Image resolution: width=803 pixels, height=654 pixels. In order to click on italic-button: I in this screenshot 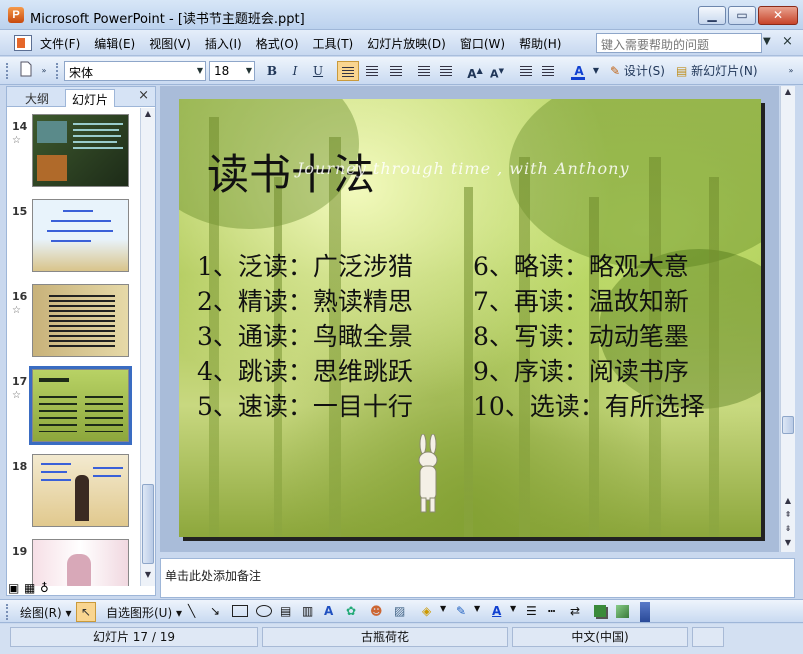, I will do `click(295, 71)`.